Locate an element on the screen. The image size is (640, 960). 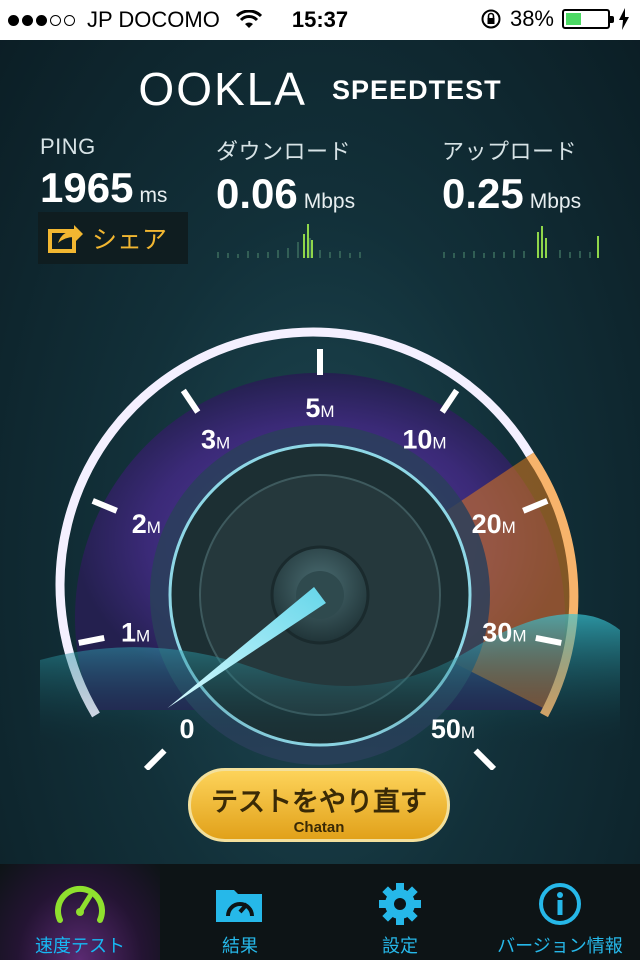
tab-version-info: バージョン情報 is located at coordinates (560, 912).